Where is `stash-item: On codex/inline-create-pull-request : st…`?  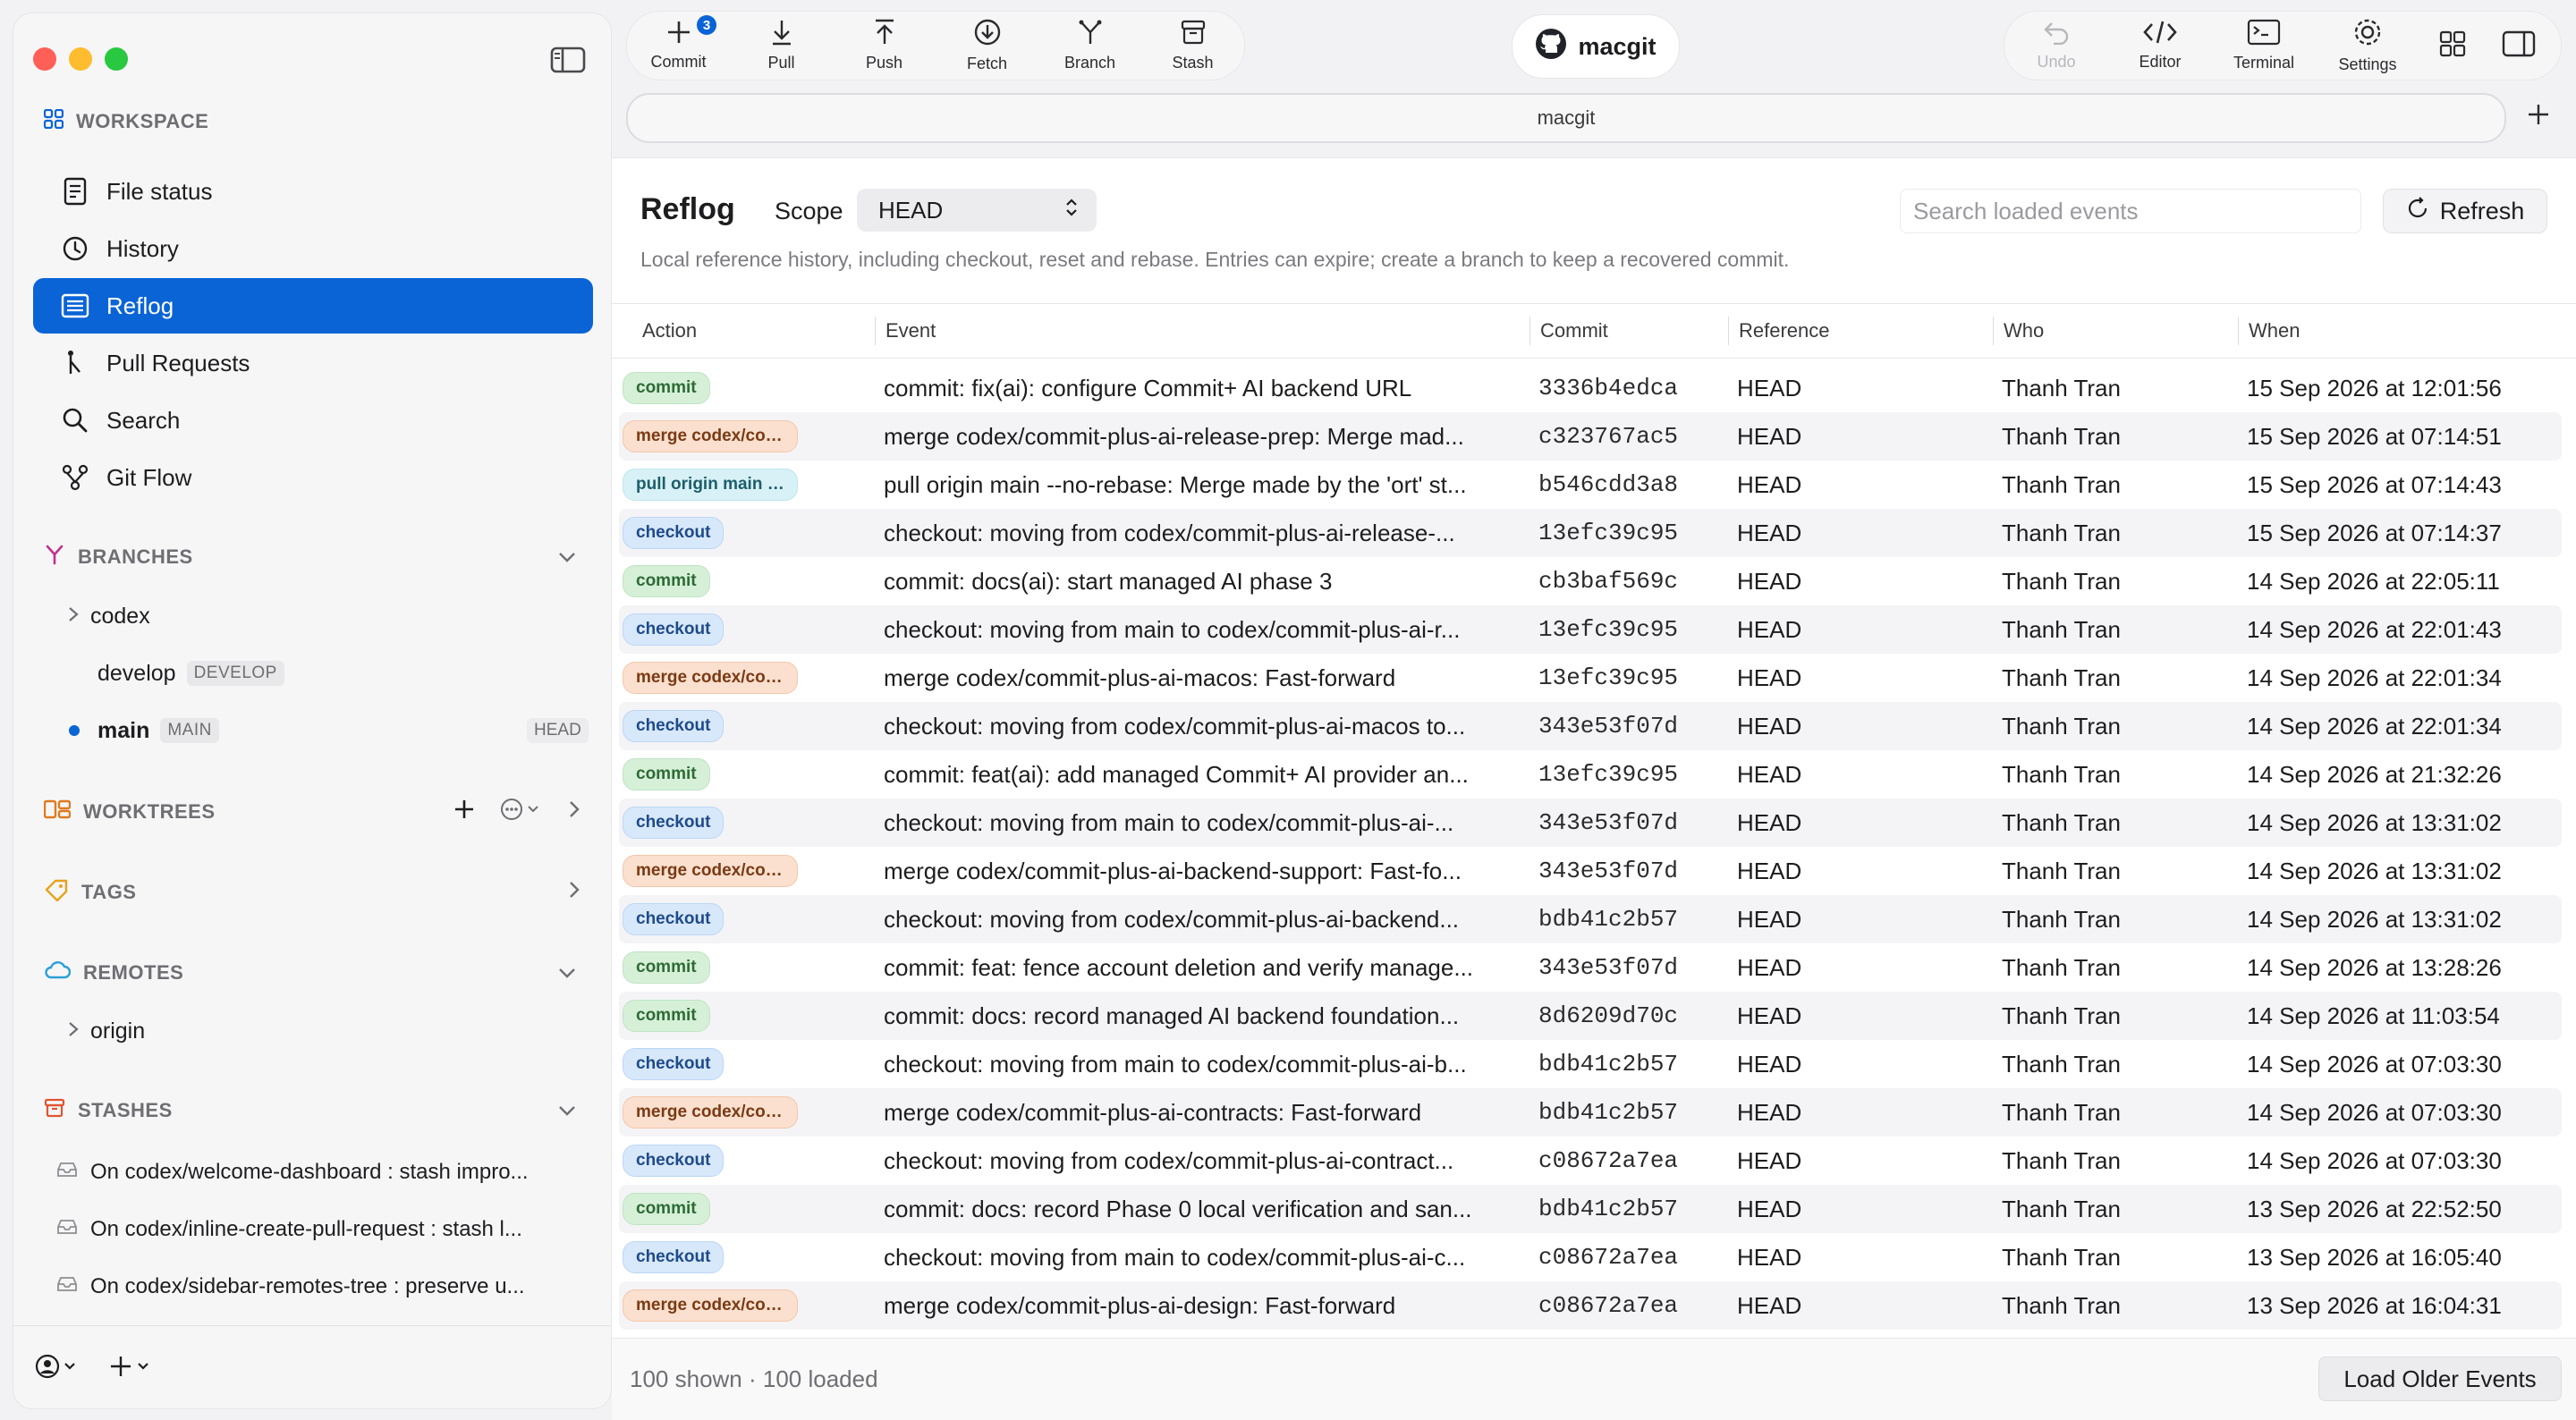 stash-item: On codex/inline-create-pull-request : st… is located at coordinates (289, 1229).